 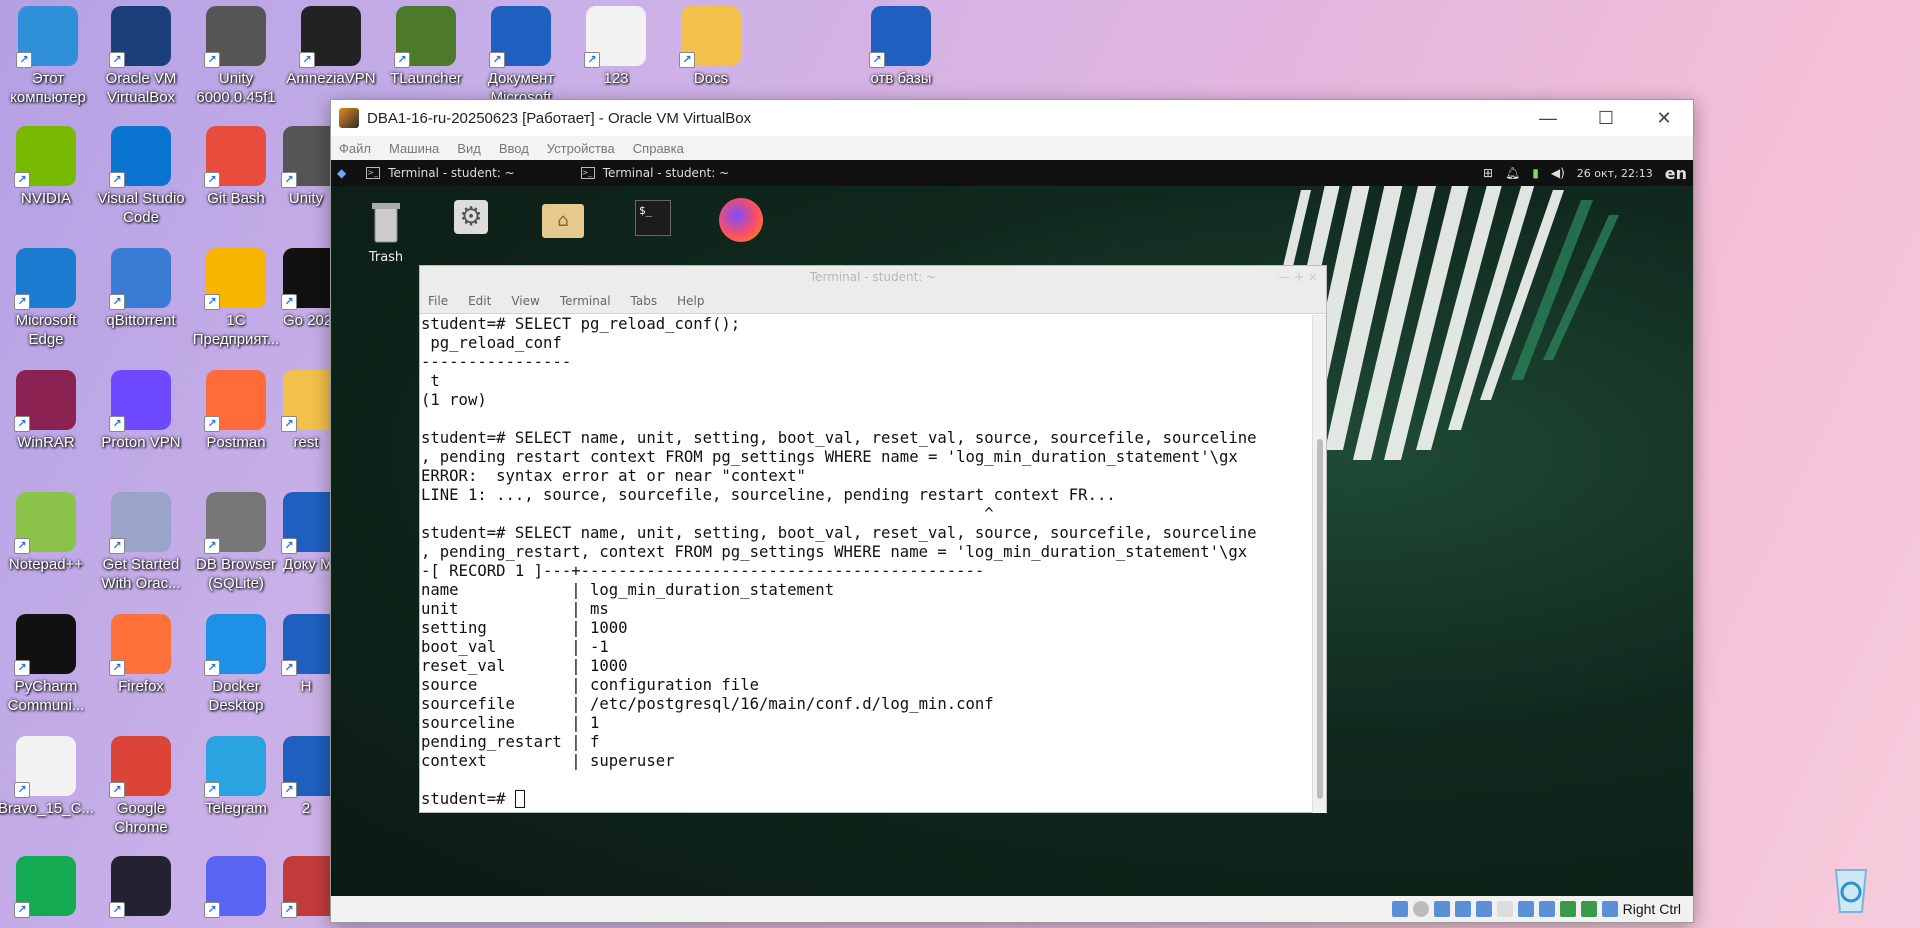 I want to click on notepadpp-icon: ↗, so click(x=45, y=523).